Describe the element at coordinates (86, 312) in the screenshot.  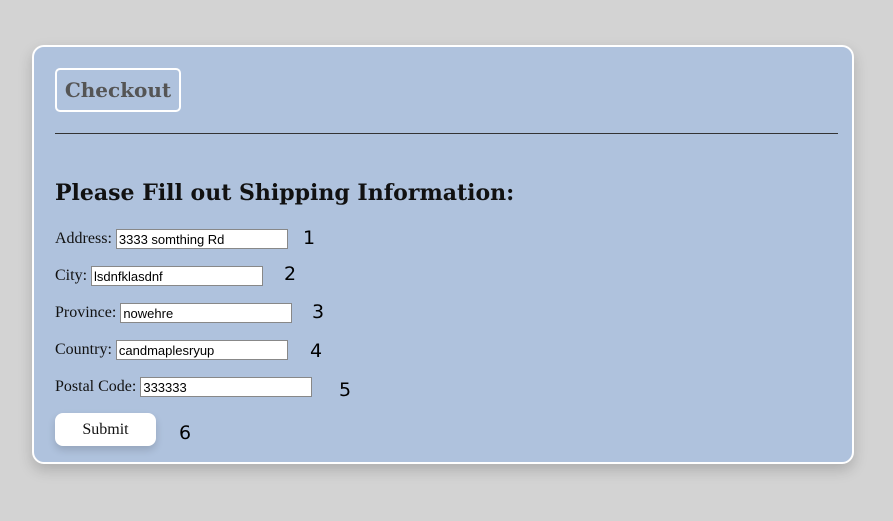
I see `province-label: Province:` at that location.